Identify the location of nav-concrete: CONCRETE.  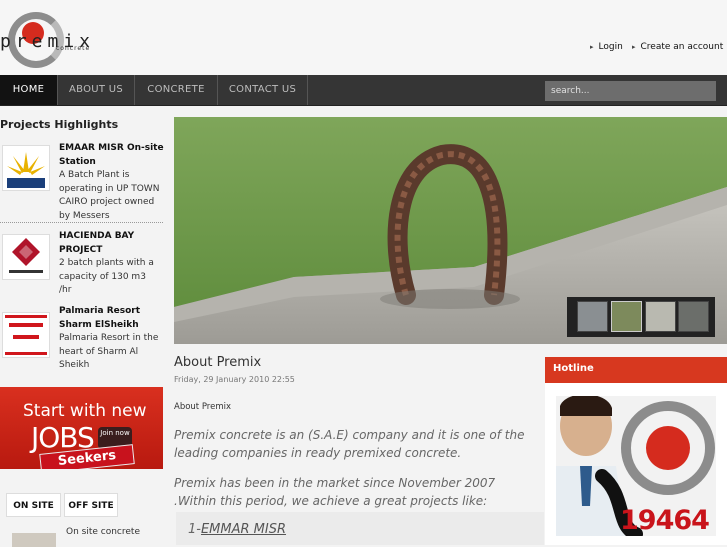
(176, 90).